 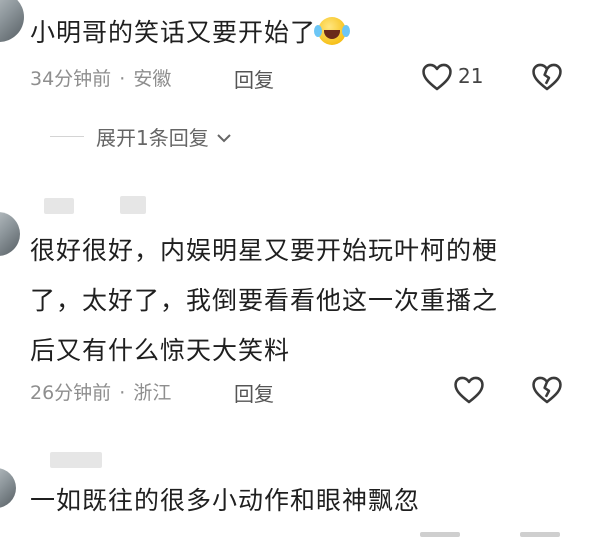 I want to click on comment-time: 34分钟前, so click(x=71, y=79).